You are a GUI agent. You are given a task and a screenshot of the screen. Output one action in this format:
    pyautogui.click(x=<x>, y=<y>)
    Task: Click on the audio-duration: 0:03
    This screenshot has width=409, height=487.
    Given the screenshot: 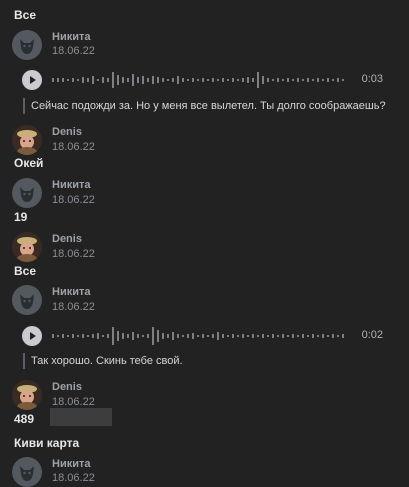 What is the action you would take?
    pyautogui.click(x=372, y=79)
    